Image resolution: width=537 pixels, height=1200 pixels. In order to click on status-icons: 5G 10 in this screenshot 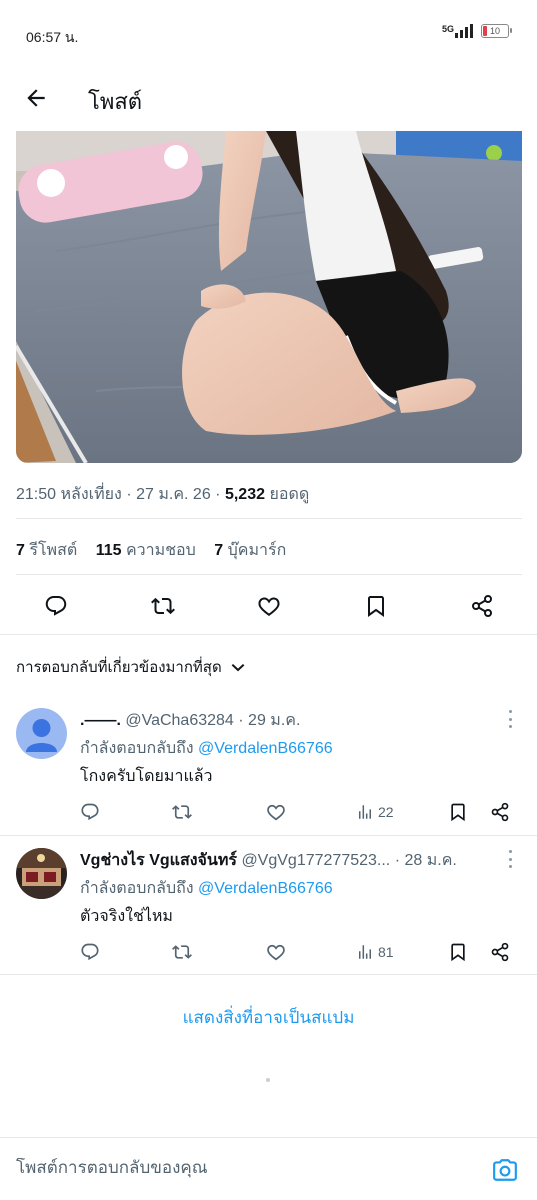, I will do `click(476, 31)`.